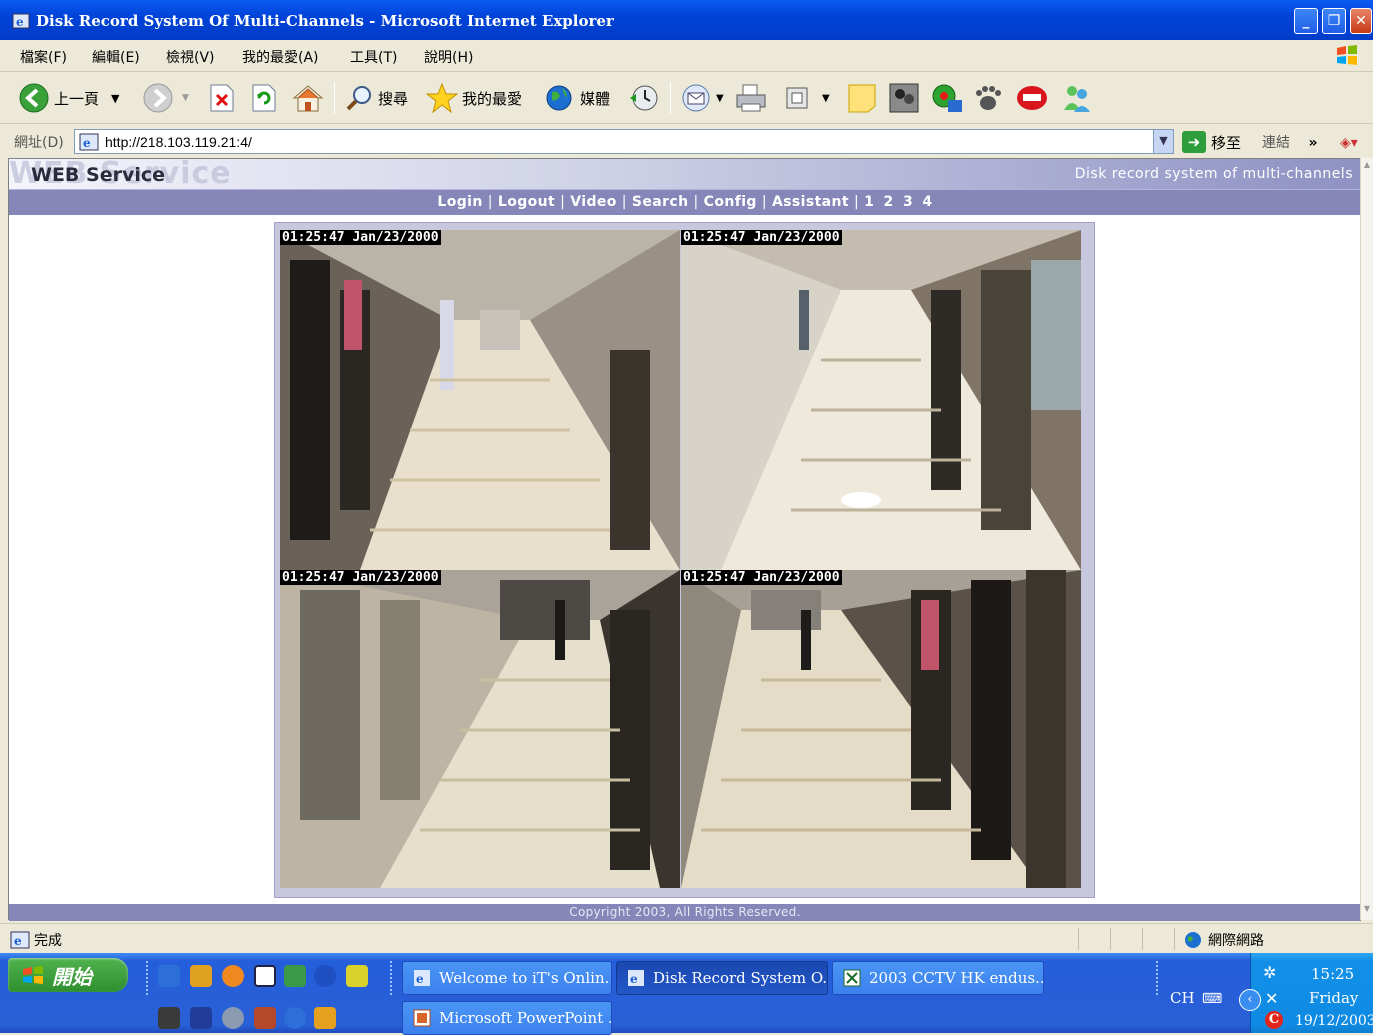  What do you see at coordinates (720, 98) in the screenshot?
I see `mail-dropdown-icon: ▼` at bounding box center [720, 98].